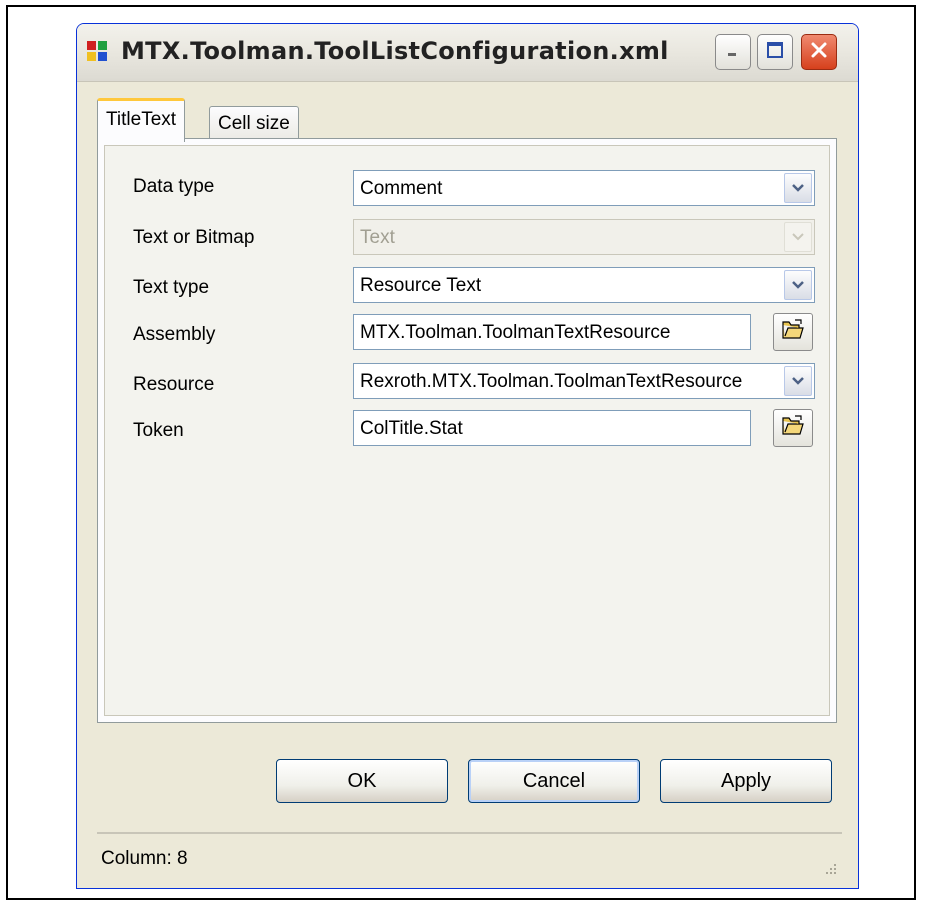 This screenshot has height=906, width=928. I want to click on resource-value: Rexroth.MTX.Toolman.ToolmanTextResource, so click(551, 381).